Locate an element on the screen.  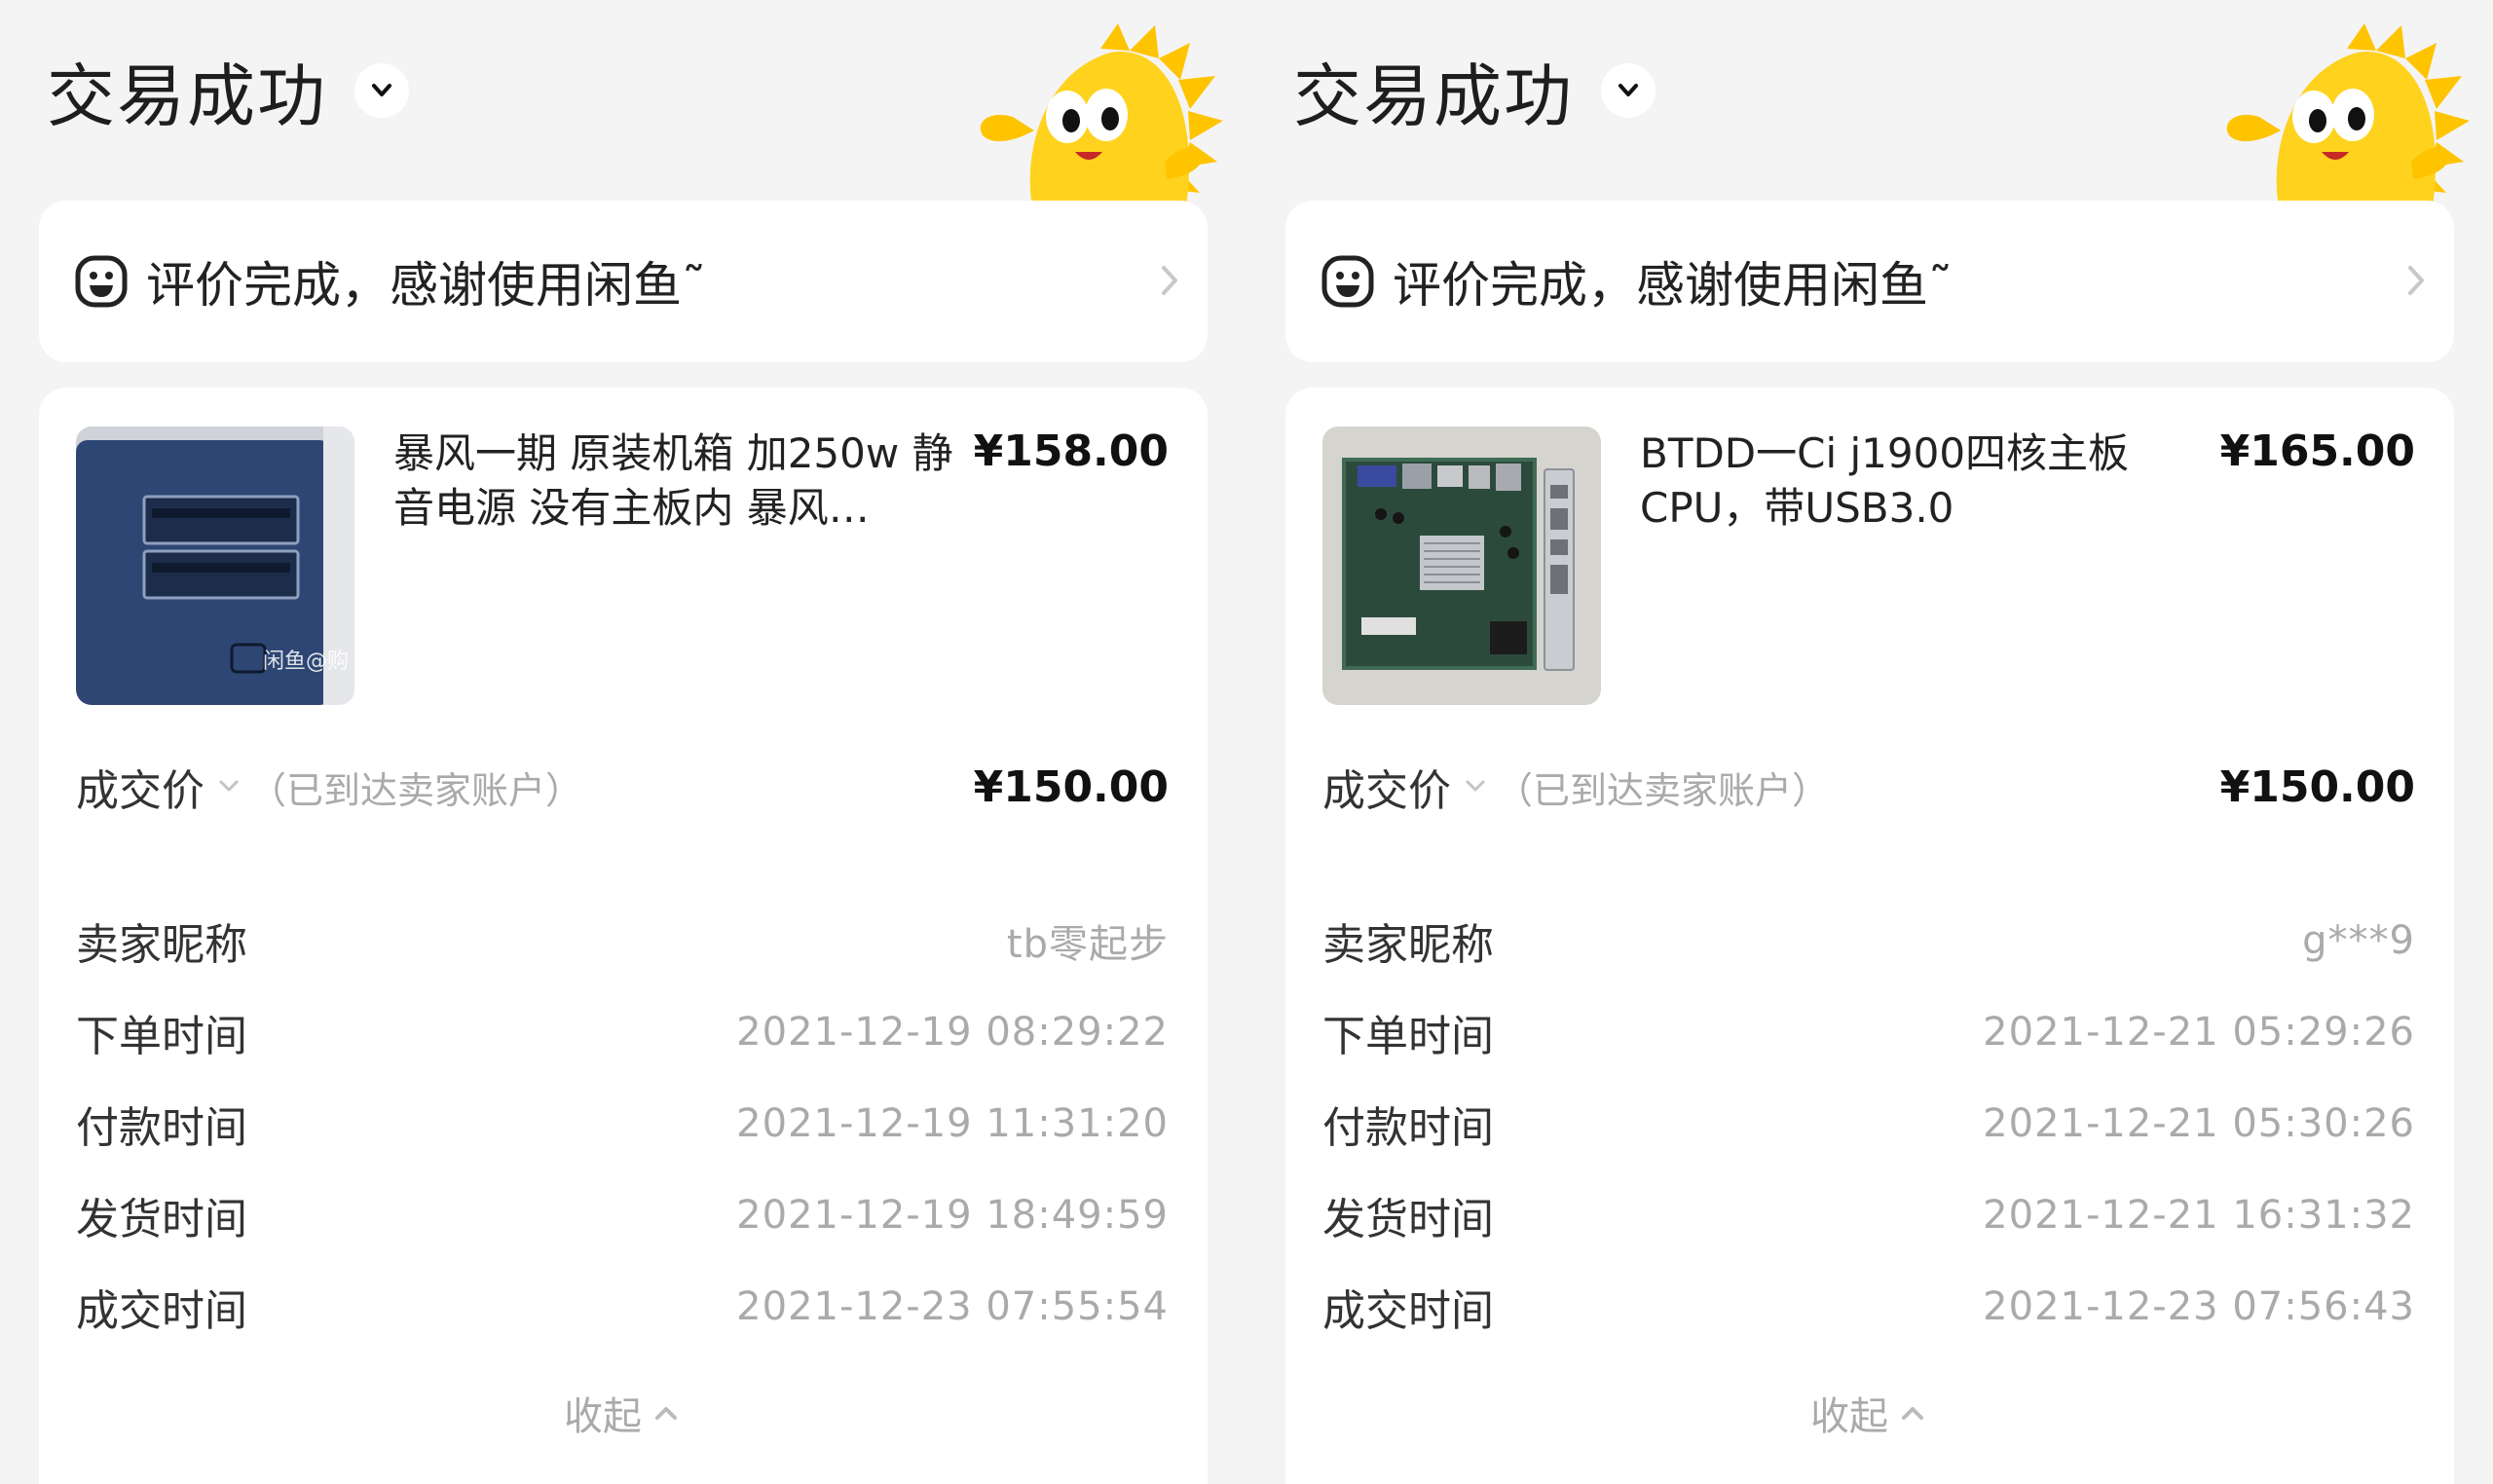
info-row-order-time: 下单时间 2021-12-21 05:29:26 is located at coordinates (1869, 1032).